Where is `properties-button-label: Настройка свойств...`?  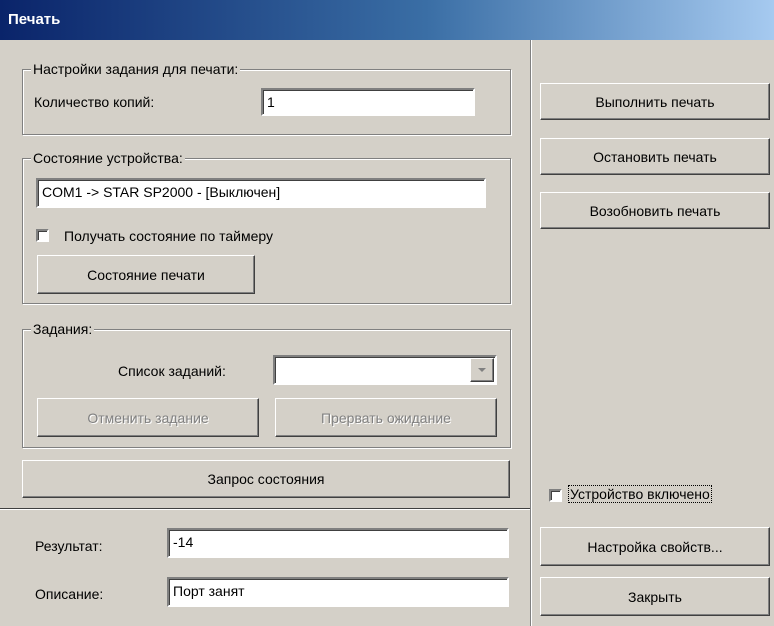 properties-button-label: Настройка свойств... is located at coordinates (655, 546).